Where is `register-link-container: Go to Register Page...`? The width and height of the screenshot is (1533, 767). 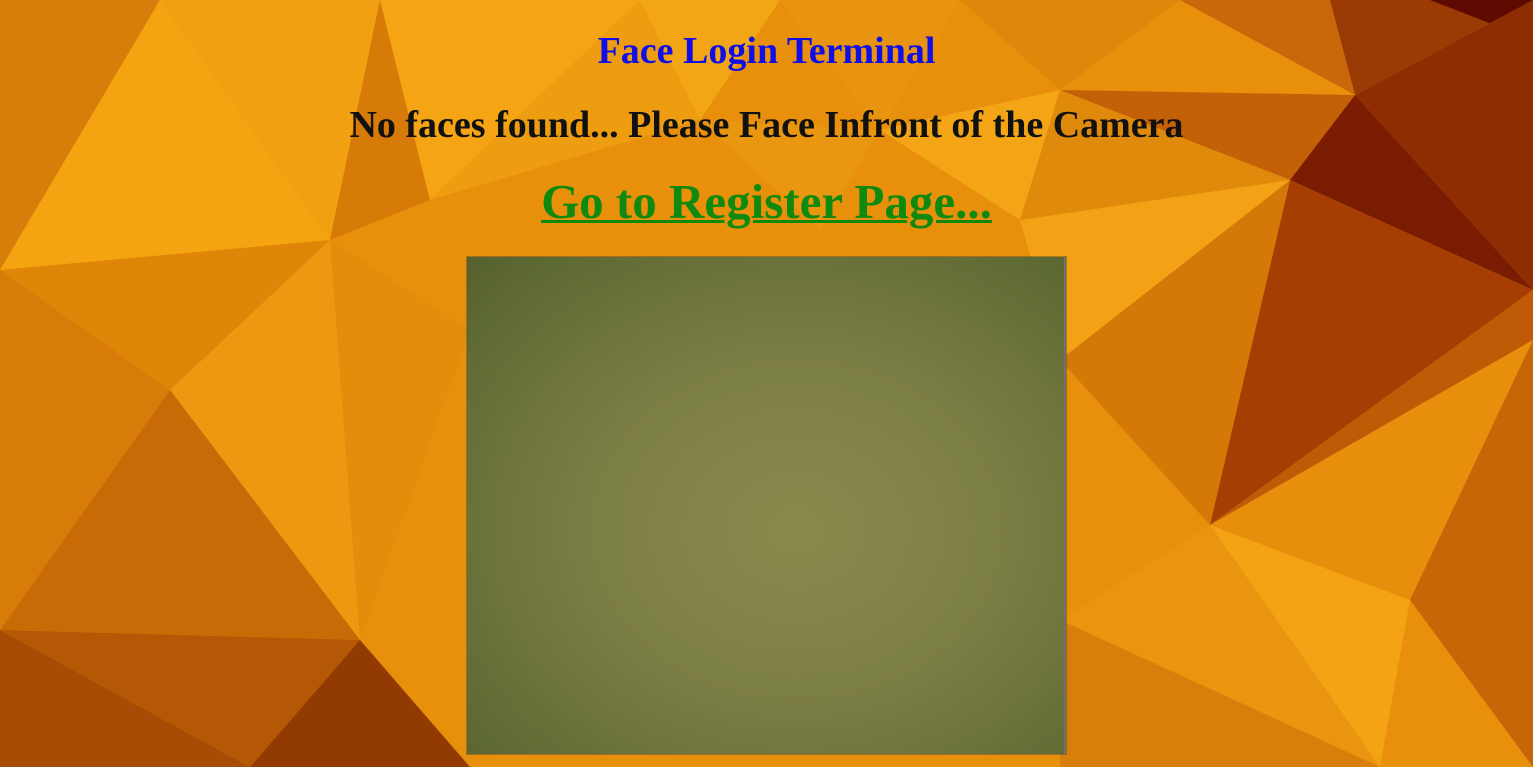 register-link-container: Go to Register Page... is located at coordinates (766, 202).